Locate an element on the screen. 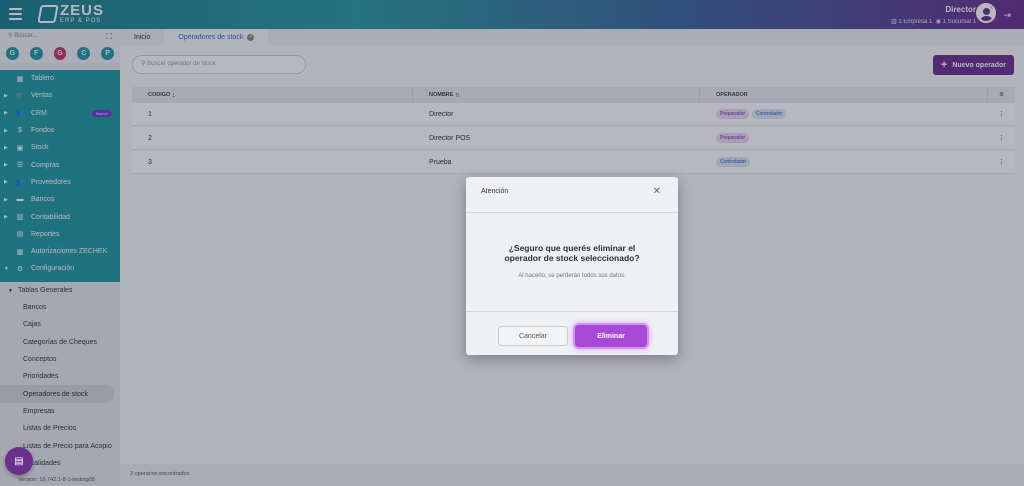 Image resolution: width=1024 pixels, height=486 pixels. dialog-header: Atención ✕ is located at coordinates (572, 195).